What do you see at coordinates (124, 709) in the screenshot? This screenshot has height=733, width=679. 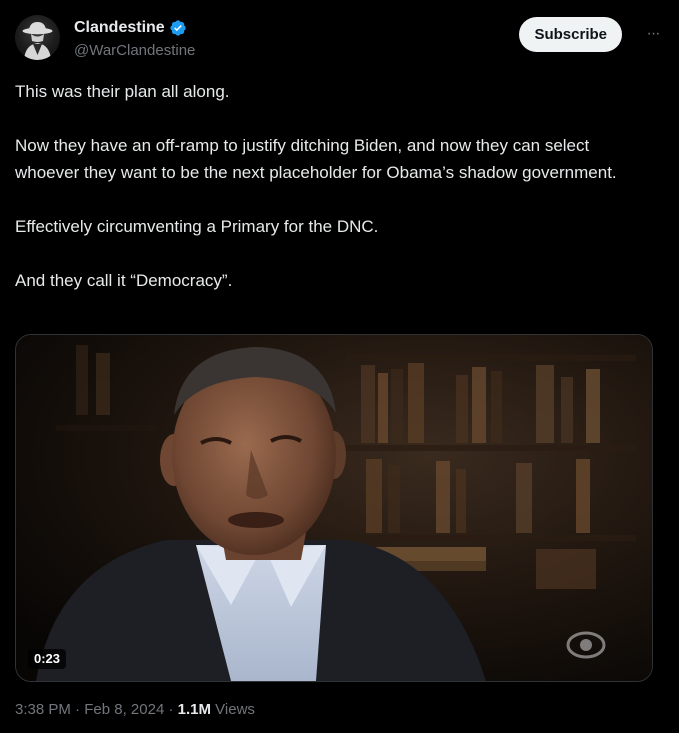 I see `tweet-date: Feb 8, 2024` at bounding box center [124, 709].